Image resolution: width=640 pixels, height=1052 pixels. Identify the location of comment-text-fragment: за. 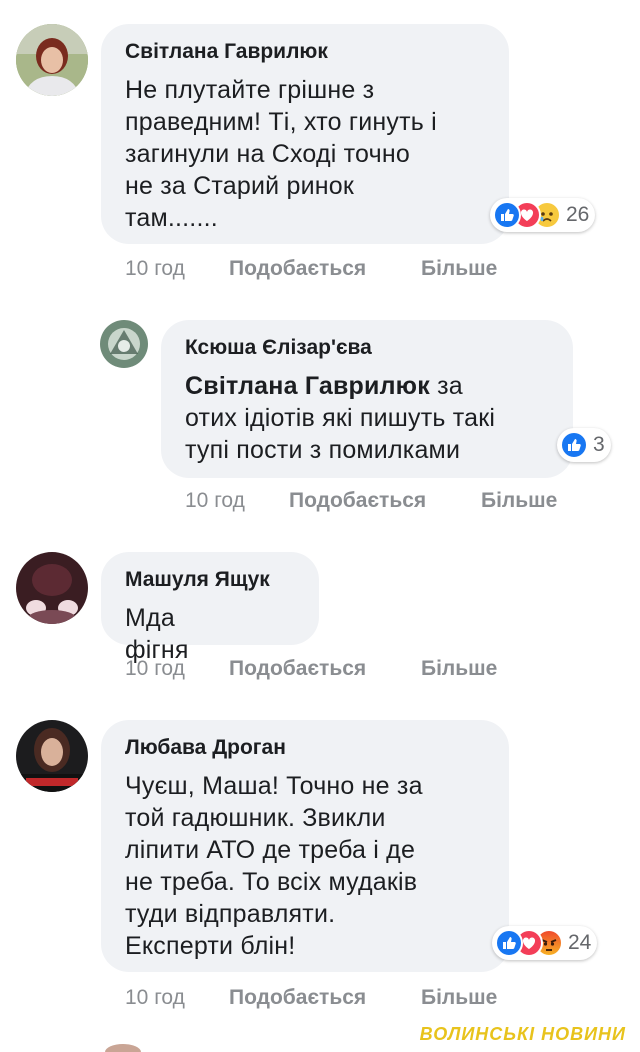
(446, 386).